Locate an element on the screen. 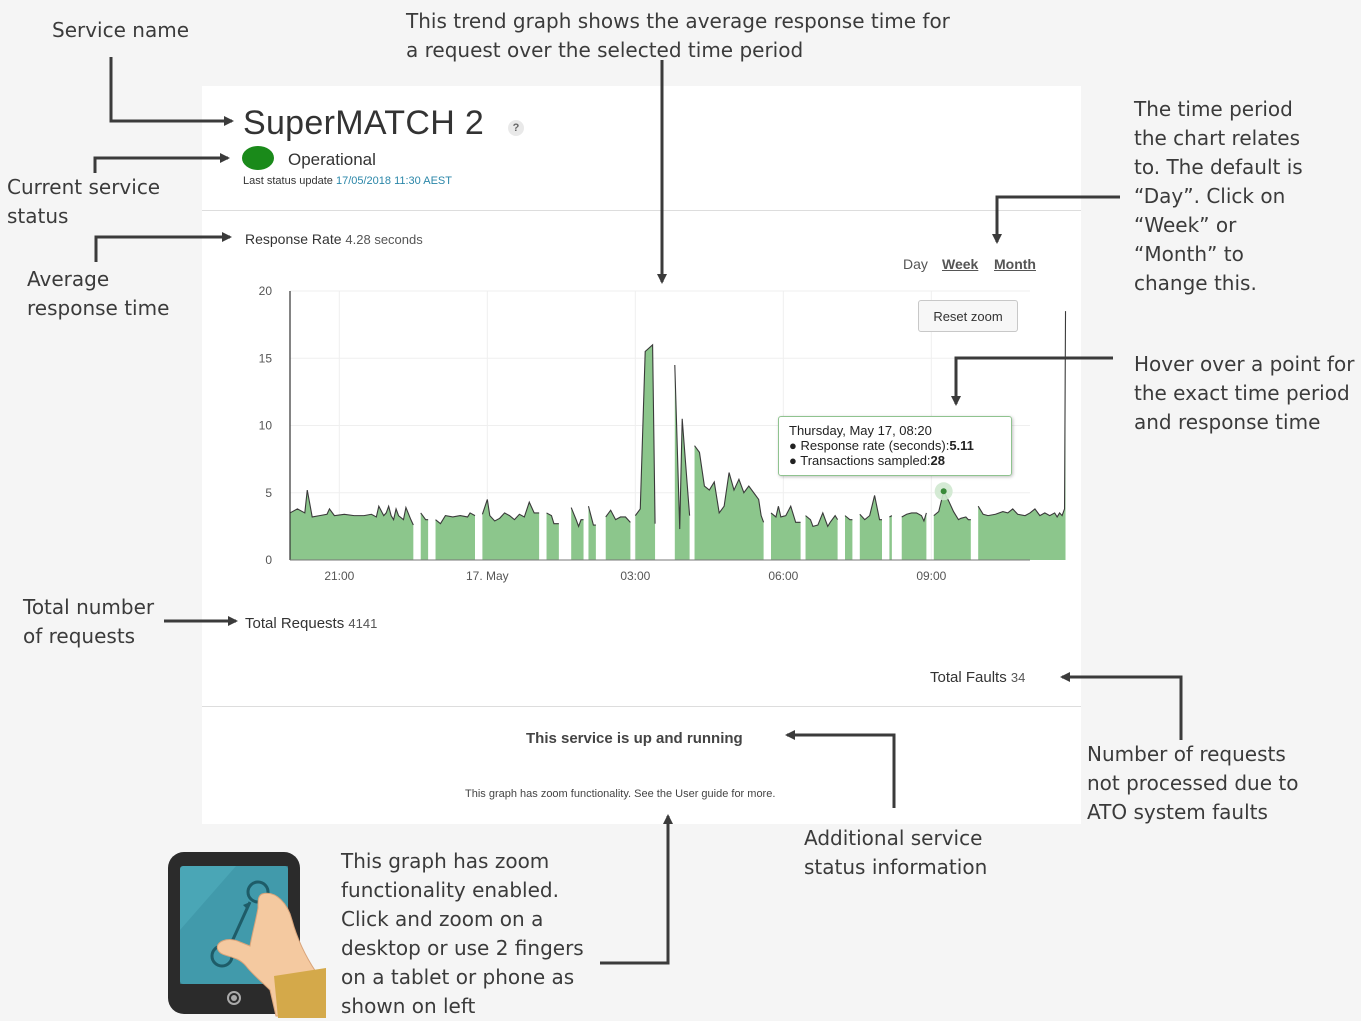  arrow-additional-info is located at coordinates (840, 769).